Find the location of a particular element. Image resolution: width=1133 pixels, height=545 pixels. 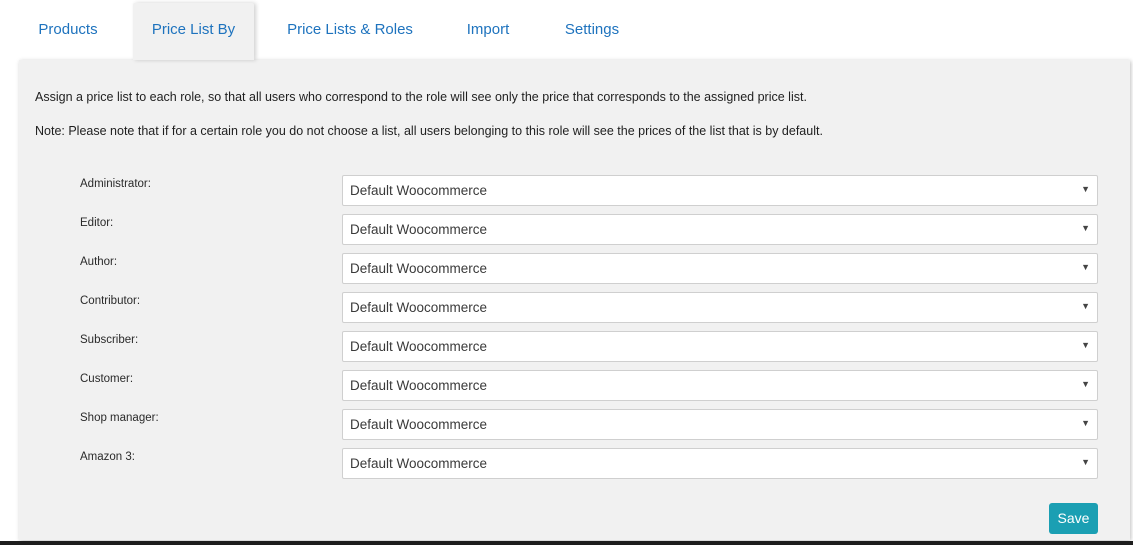

role-label-administrator: Administrator: is located at coordinates (115, 184).